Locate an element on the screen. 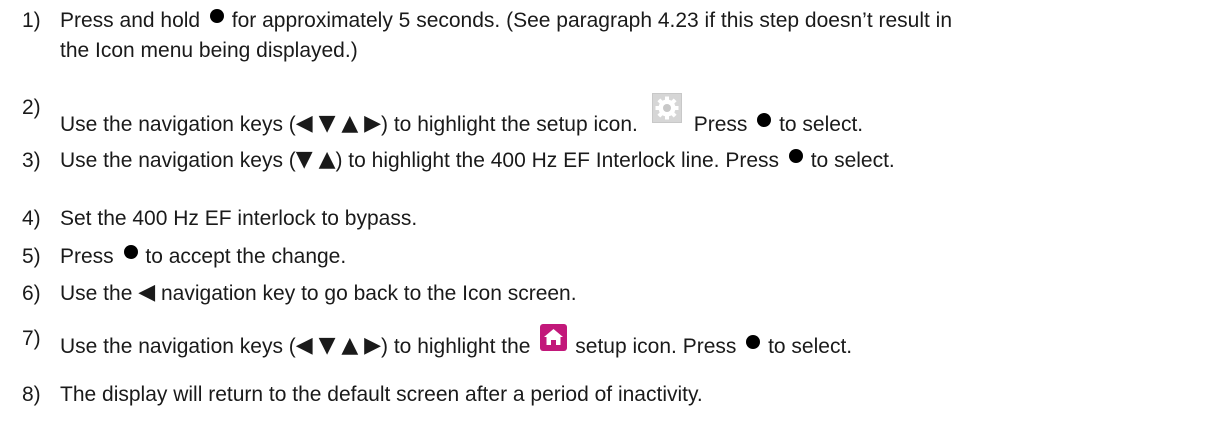 Image resolution: width=1212 pixels, height=442 pixels. step-5: 5) Press to accept the change. is located at coordinates (606, 257).